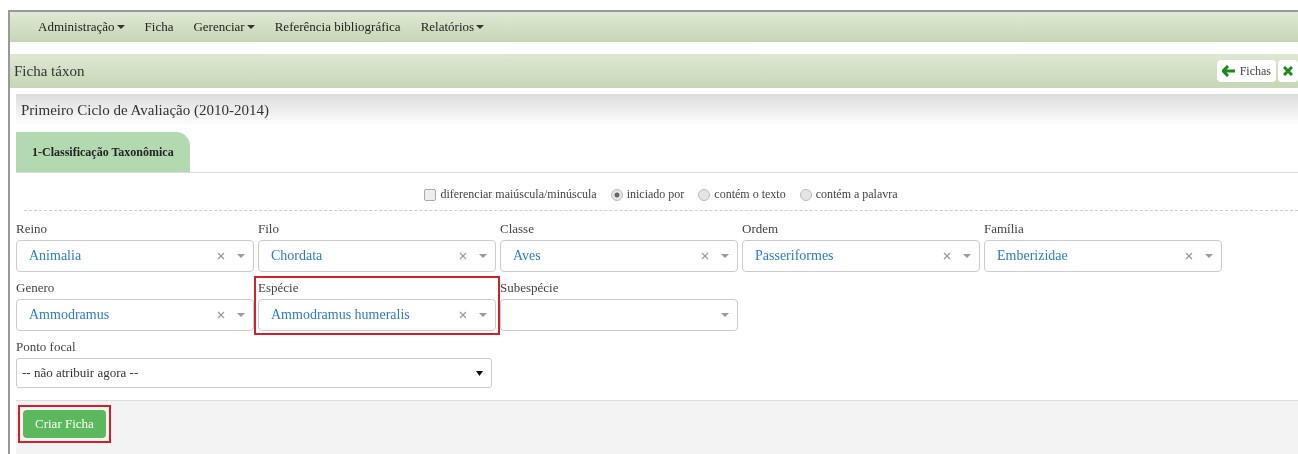 Image resolution: width=1298 pixels, height=454 pixels. What do you see at coordinates (135, 315) in the screenshot?
I see `select-field: Ammodramus` at bounding box center [135, 315].